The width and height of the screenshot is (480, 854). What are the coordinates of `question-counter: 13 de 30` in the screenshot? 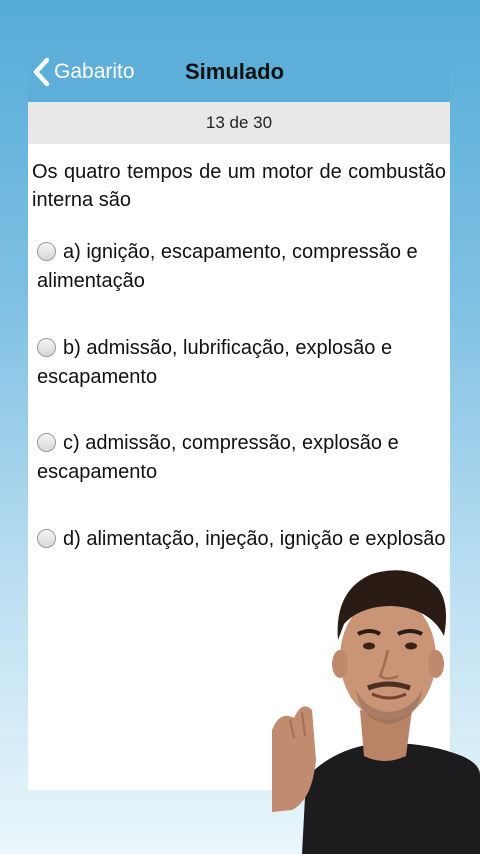 It's located at (239, 122).